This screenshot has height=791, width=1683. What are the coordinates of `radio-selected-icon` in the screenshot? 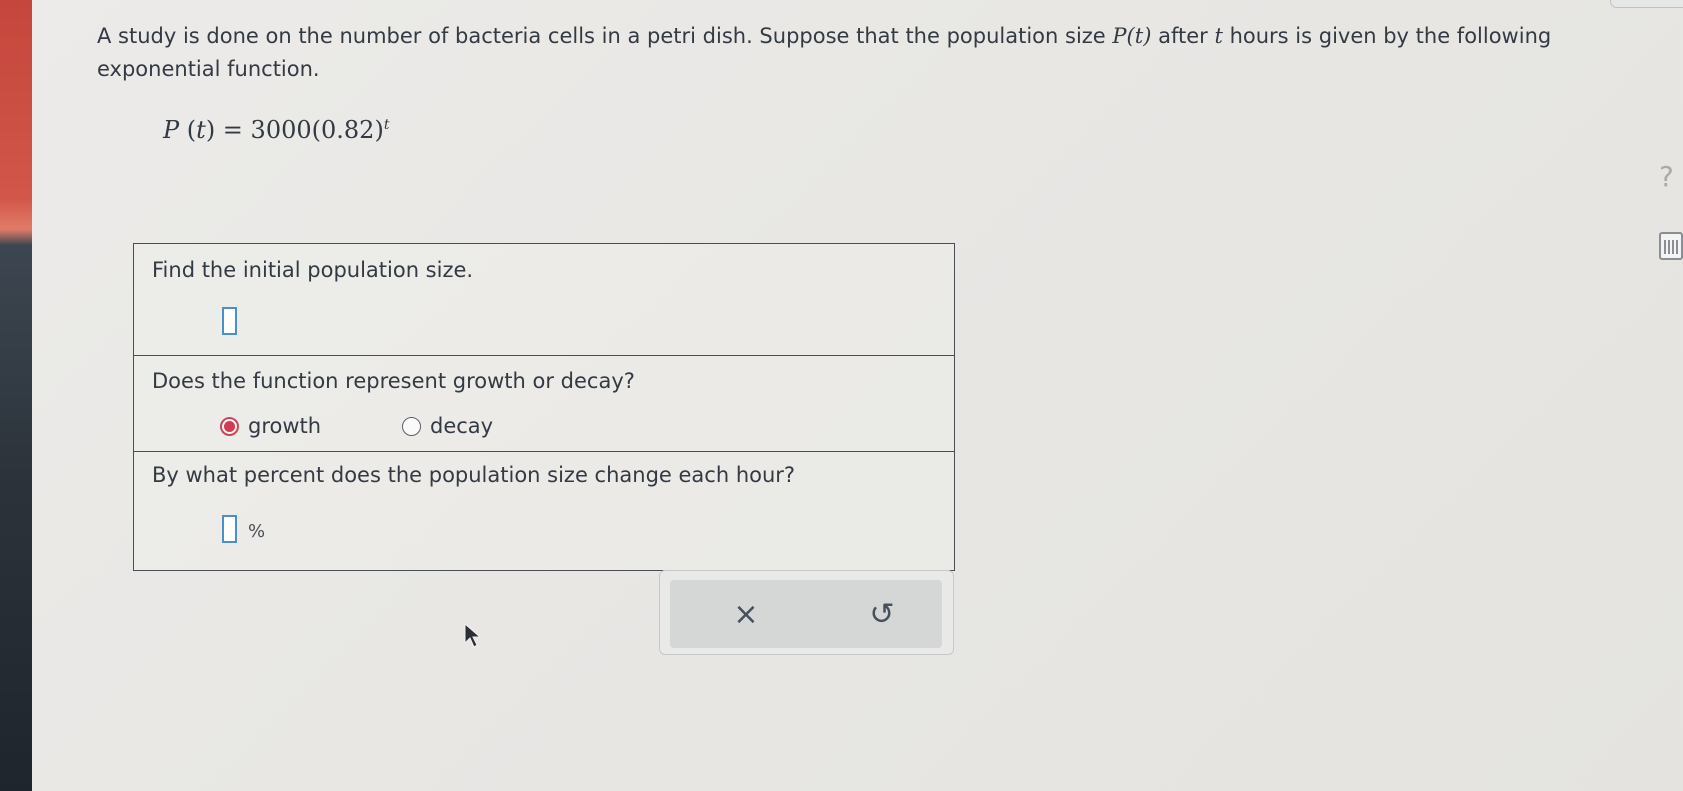 It's located at (229, 426).